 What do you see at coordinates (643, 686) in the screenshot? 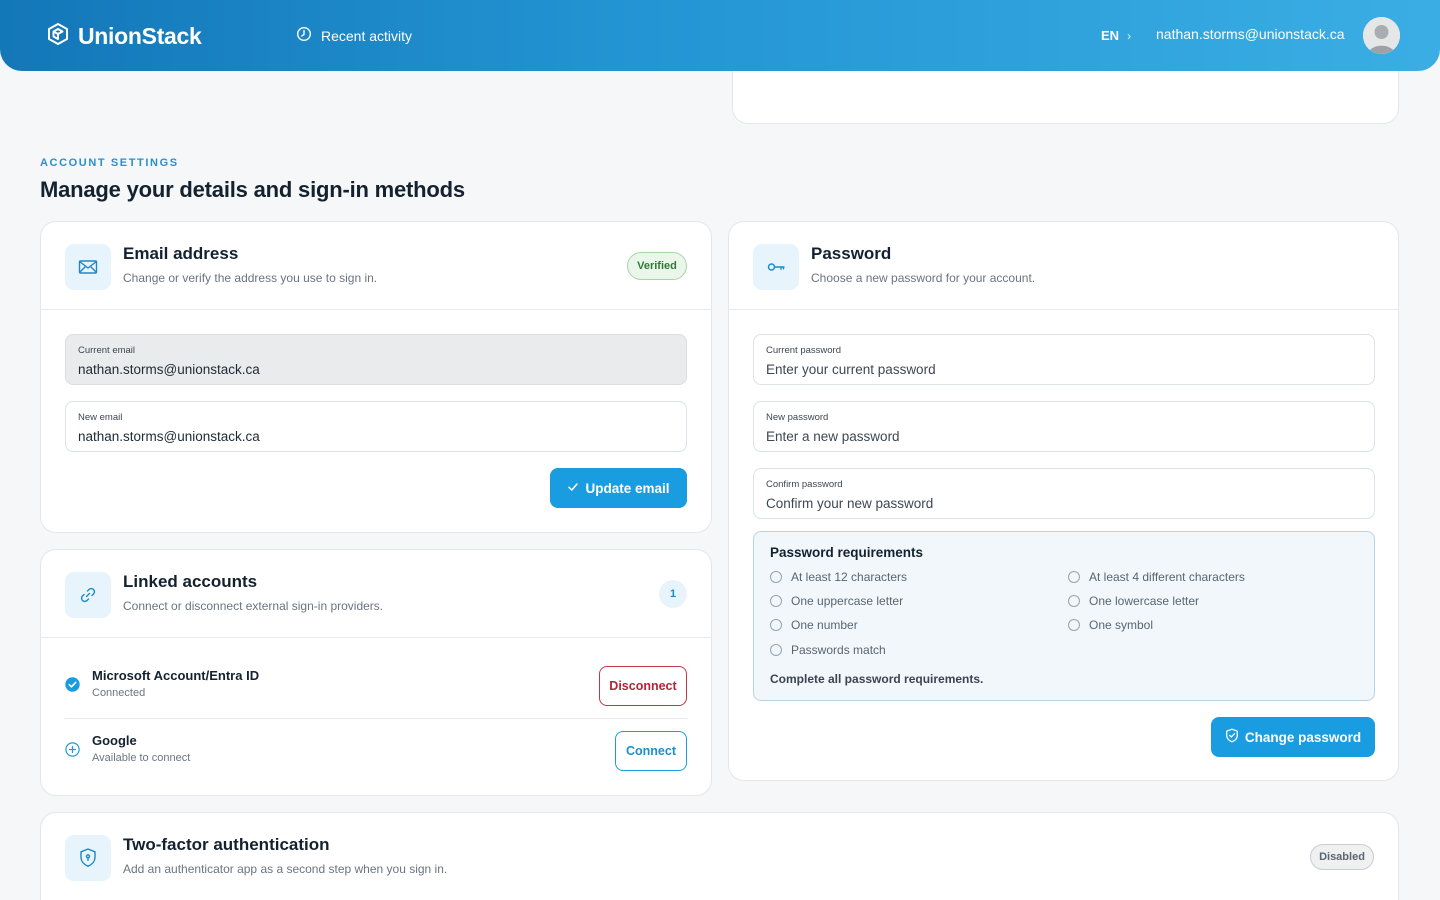
I see `disconnect-button: Disconnect` at bounding box center [643, 686].